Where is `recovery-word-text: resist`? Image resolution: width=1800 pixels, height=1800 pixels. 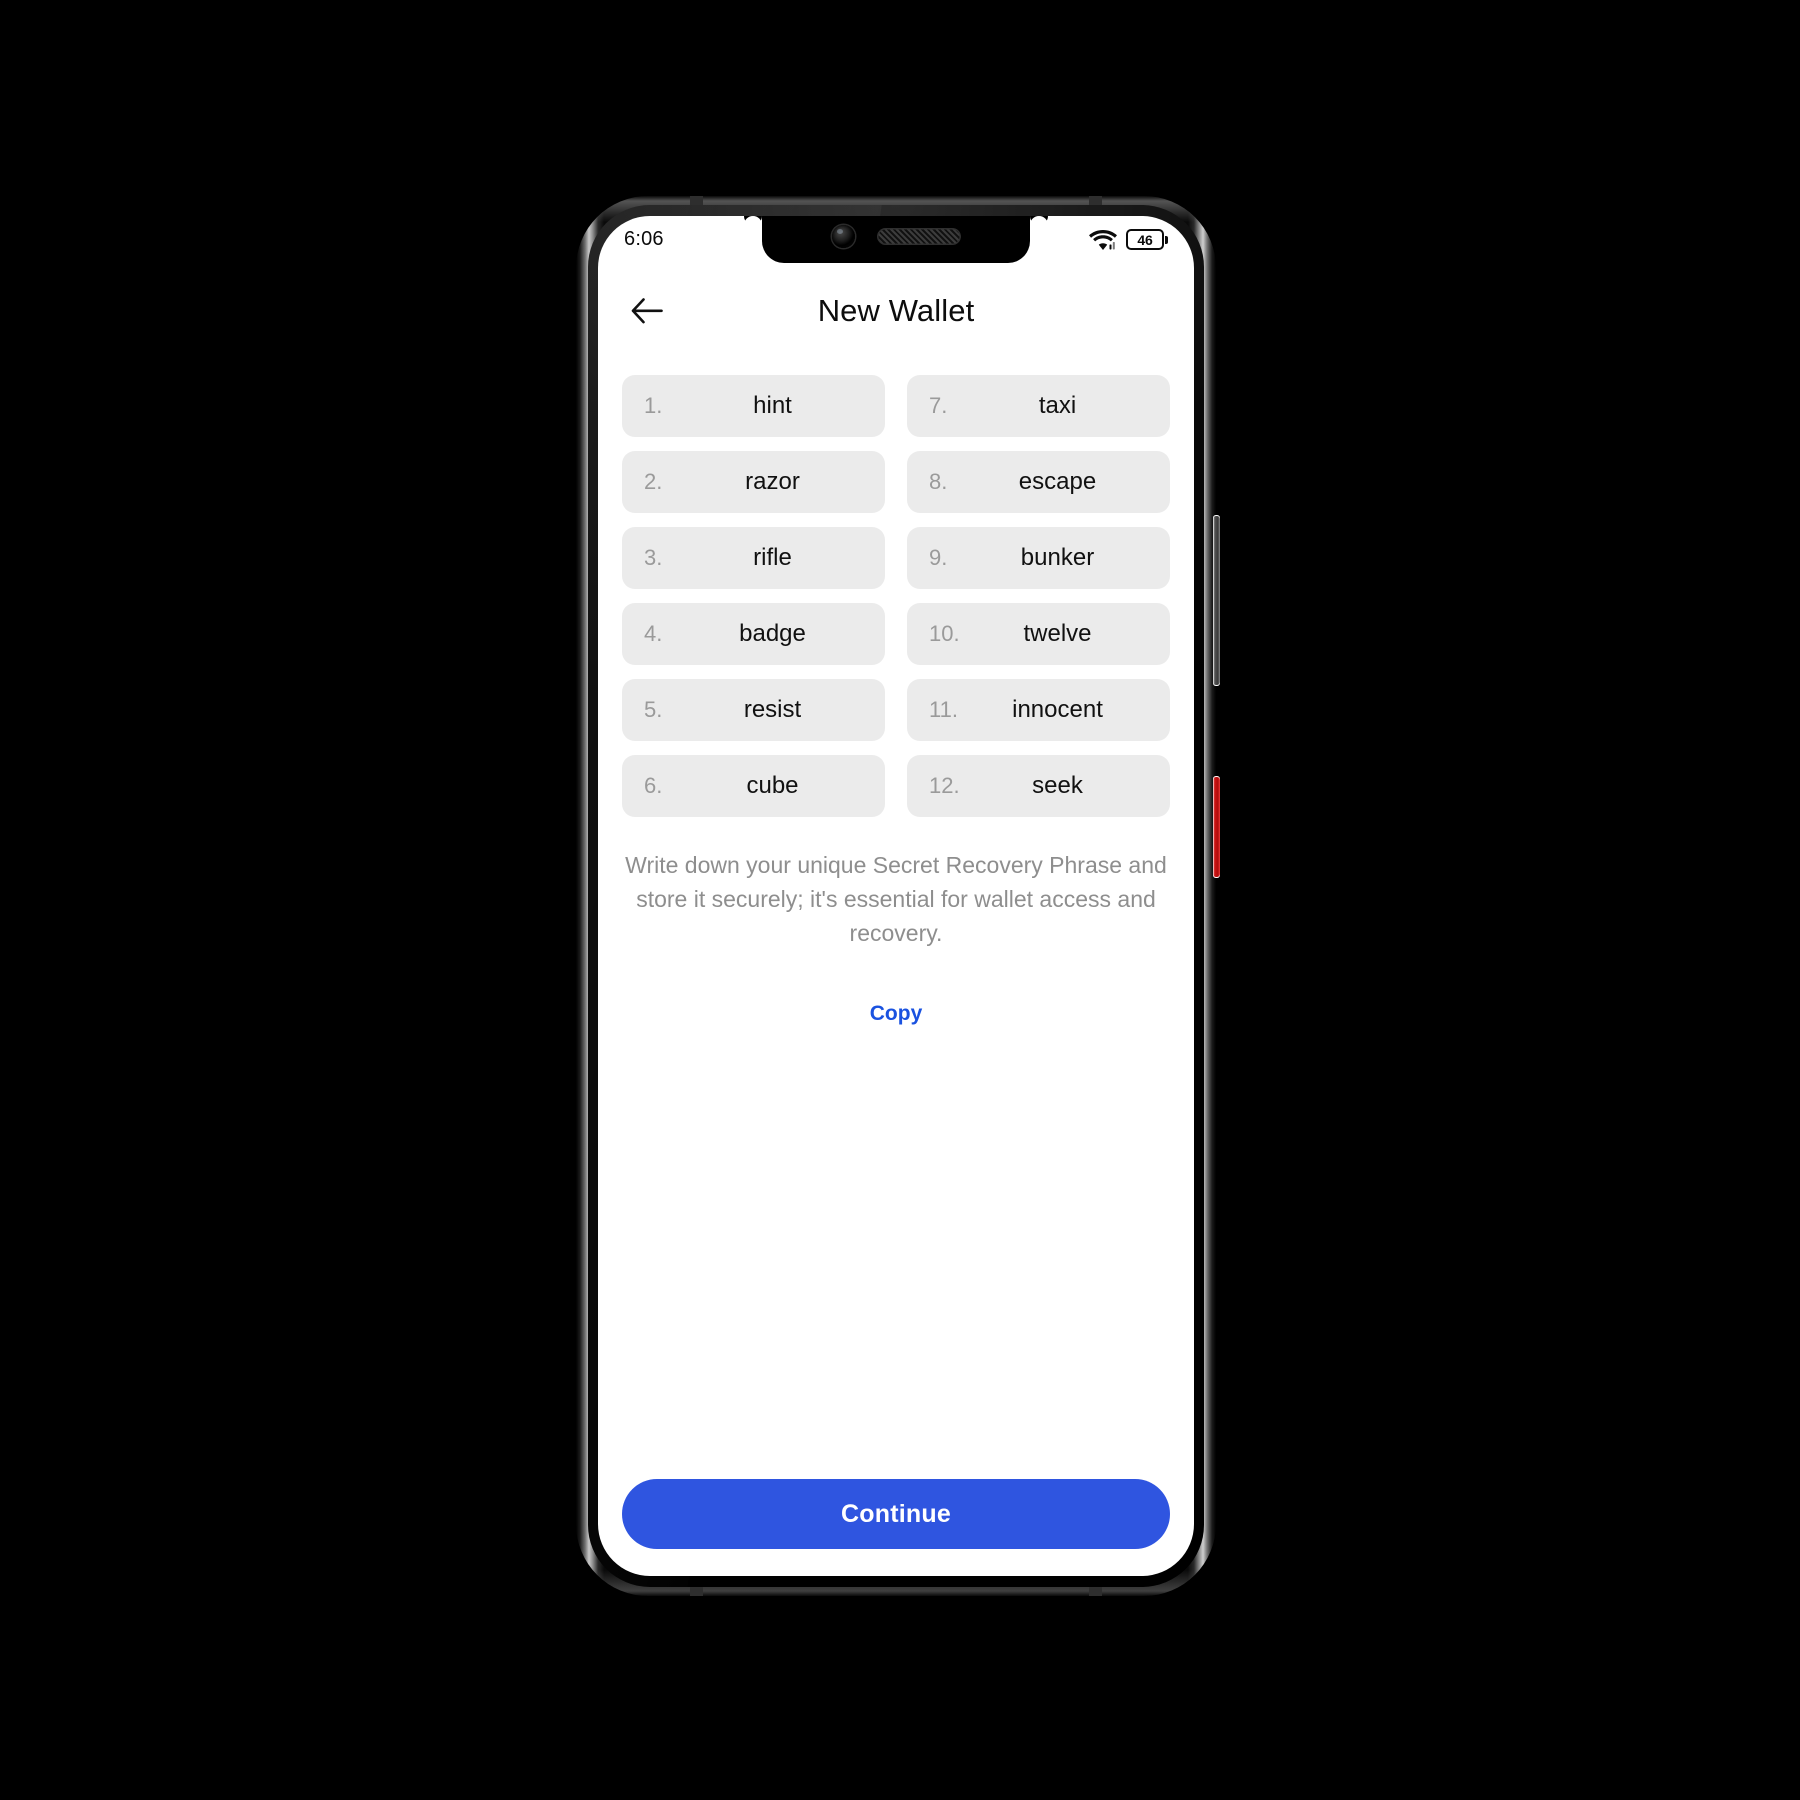
recovery-word-text: resist is located at coordinates (772, 709).